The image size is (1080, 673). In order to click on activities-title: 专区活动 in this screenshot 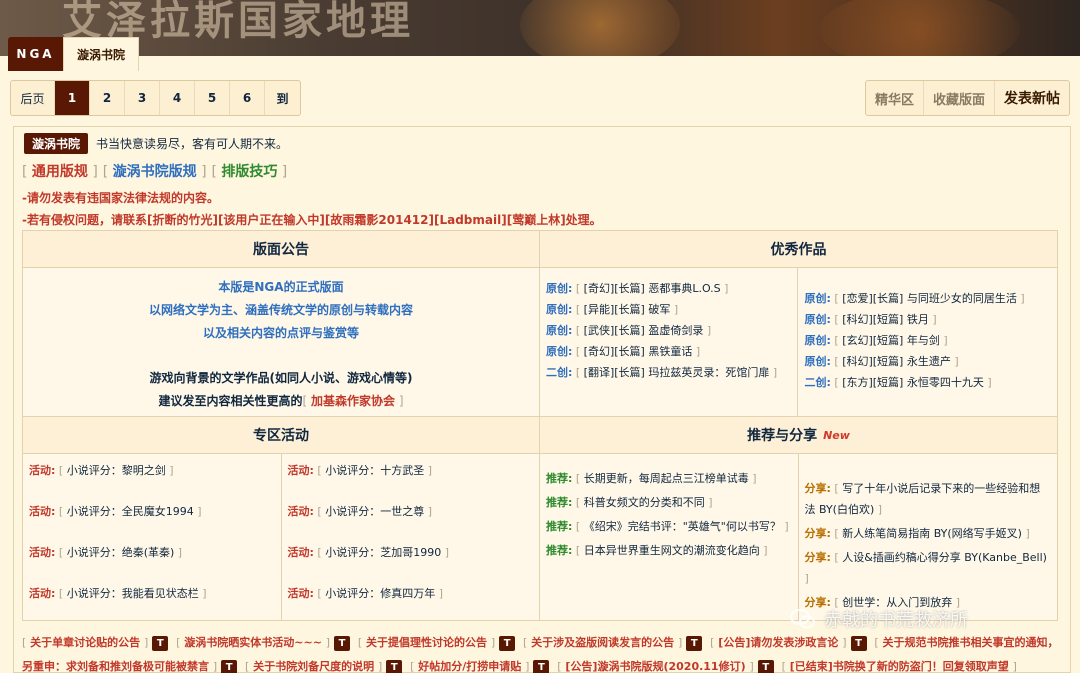, I will do `click(281, 435)`.